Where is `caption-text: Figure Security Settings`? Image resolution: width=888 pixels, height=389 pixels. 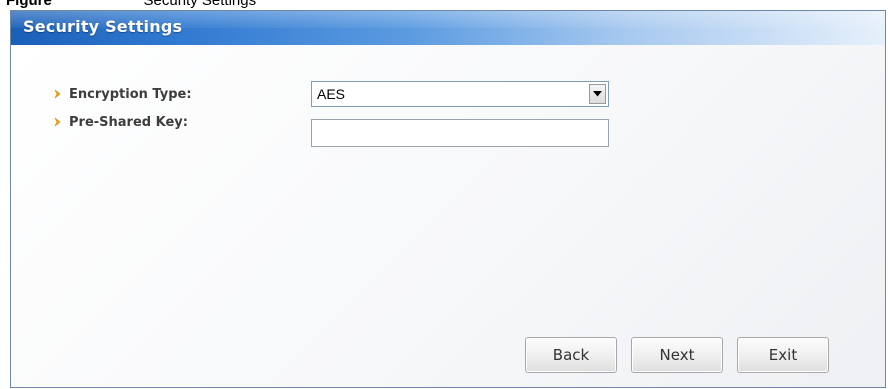 caption-text: Figure Security Settings is located at coordinates (131, 4).